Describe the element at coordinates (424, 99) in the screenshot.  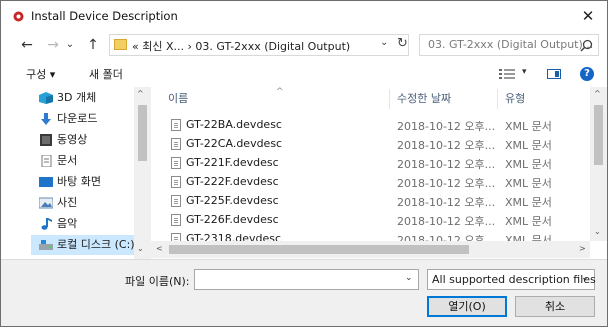
I see `column-header-date: 수정한 날짜` at that location.